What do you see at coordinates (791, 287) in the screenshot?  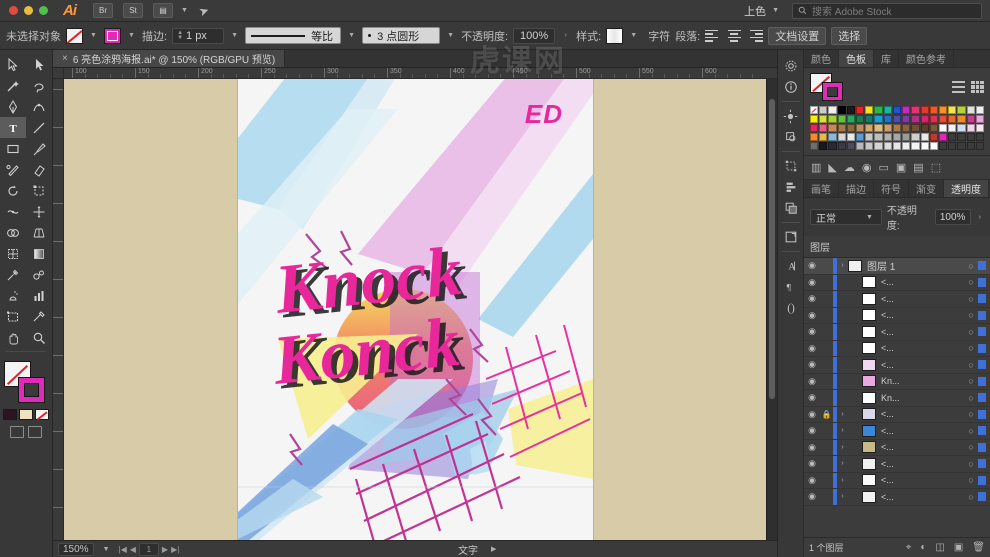 I see `paragraph-panel-icon: ¶` at bounding box center [791, 287].